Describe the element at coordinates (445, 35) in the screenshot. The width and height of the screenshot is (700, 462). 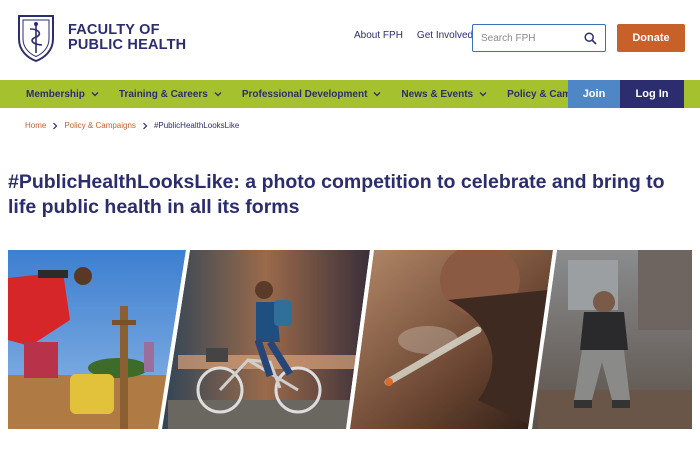
I see `get-involved-link: Get Involved` at that location.